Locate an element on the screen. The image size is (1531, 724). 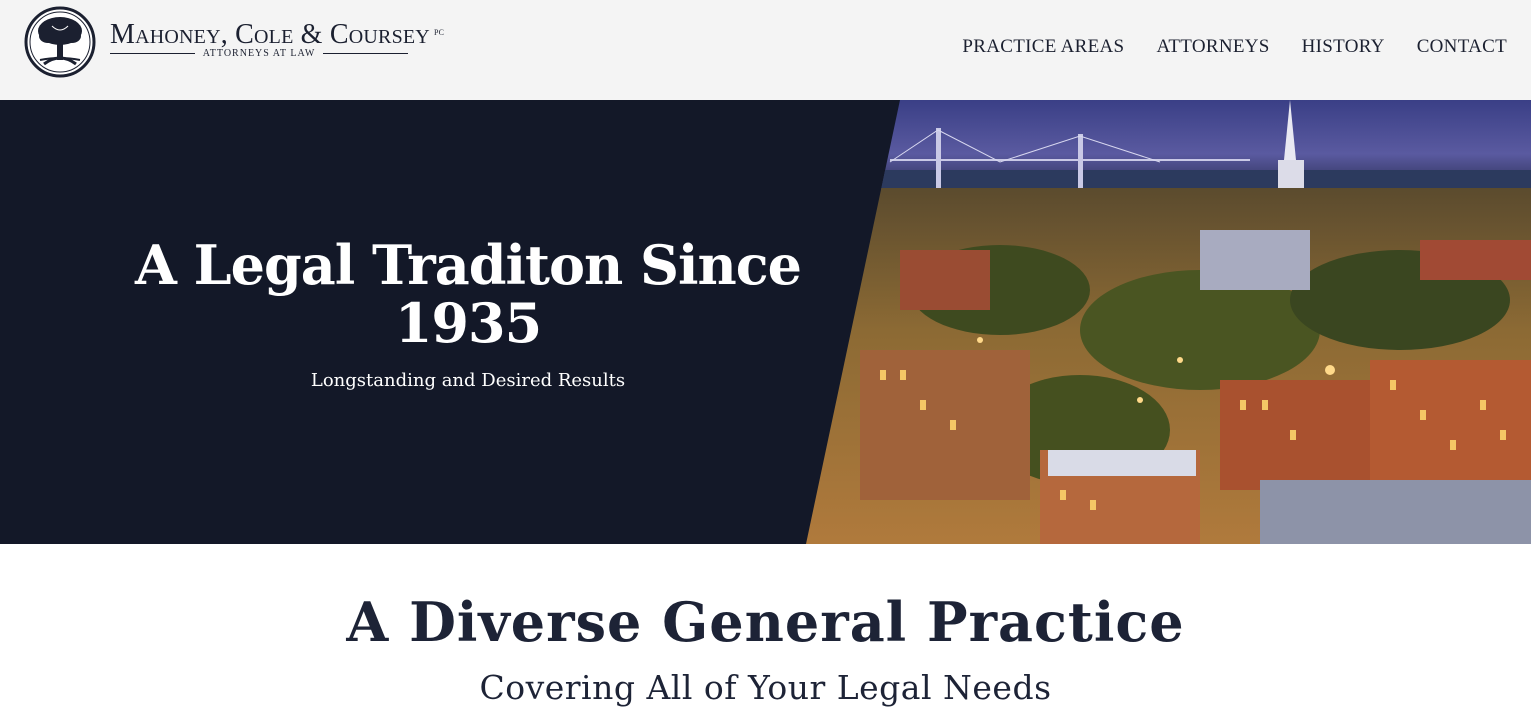
firm-tagline: ATTORNEYS AT LAW is located at coordinates (259, 53).